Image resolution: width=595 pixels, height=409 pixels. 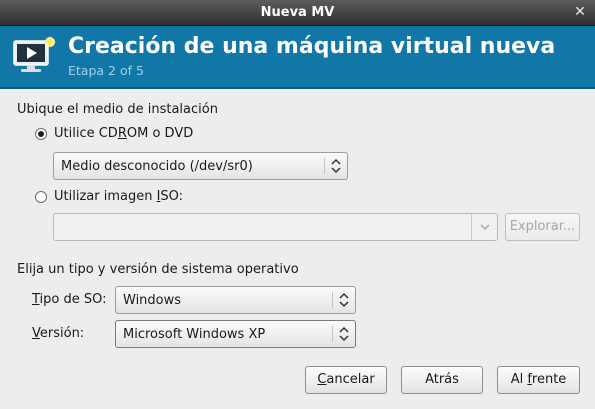 I want to click on chevron-down-icon, so click(x=485, y=227).